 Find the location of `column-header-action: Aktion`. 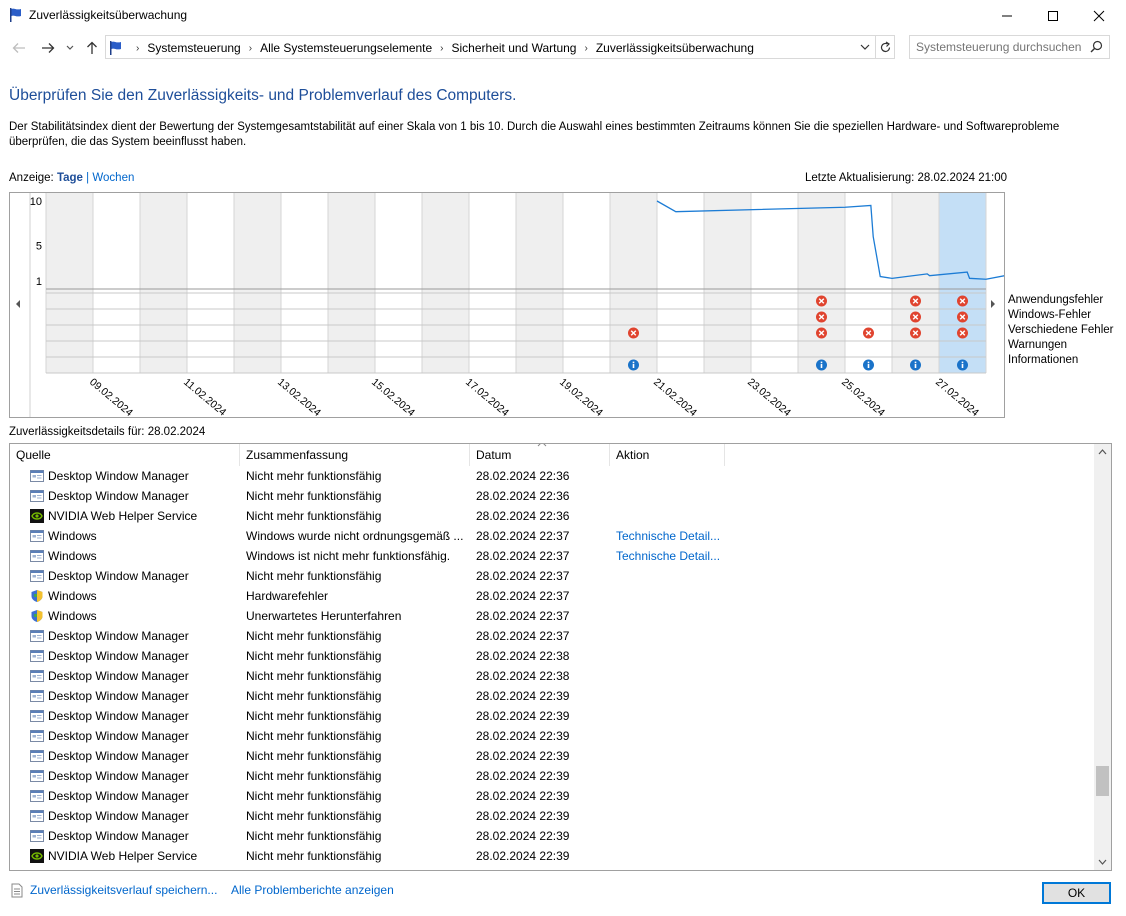

column-header-action: Aktion is located at coordinates (667, 455).